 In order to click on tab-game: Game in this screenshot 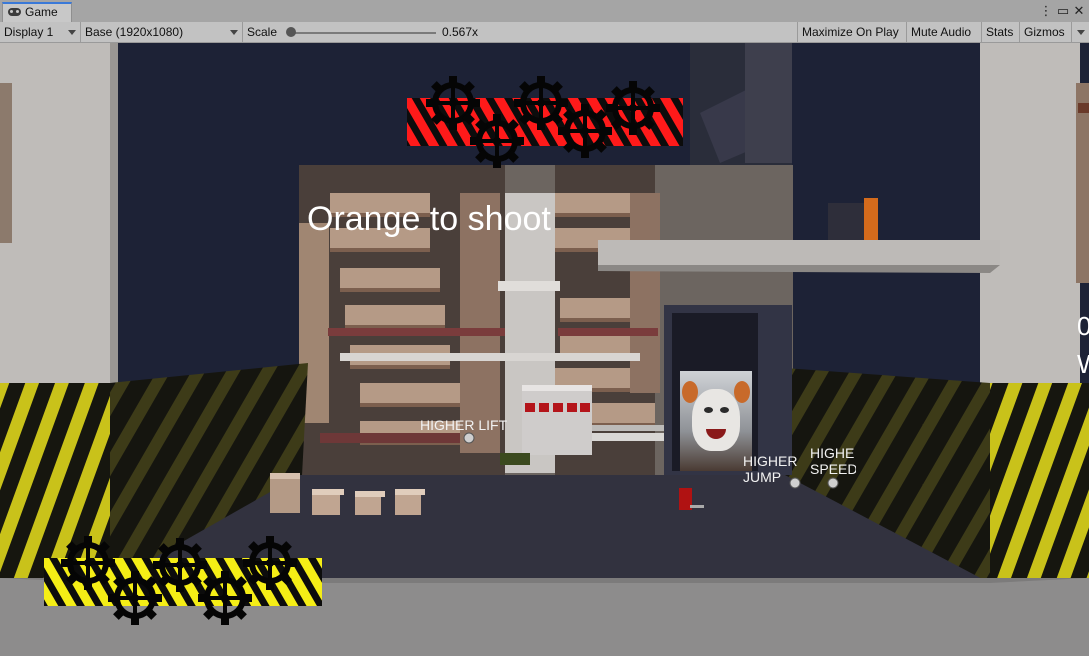, I will do `click(37, 12)`.